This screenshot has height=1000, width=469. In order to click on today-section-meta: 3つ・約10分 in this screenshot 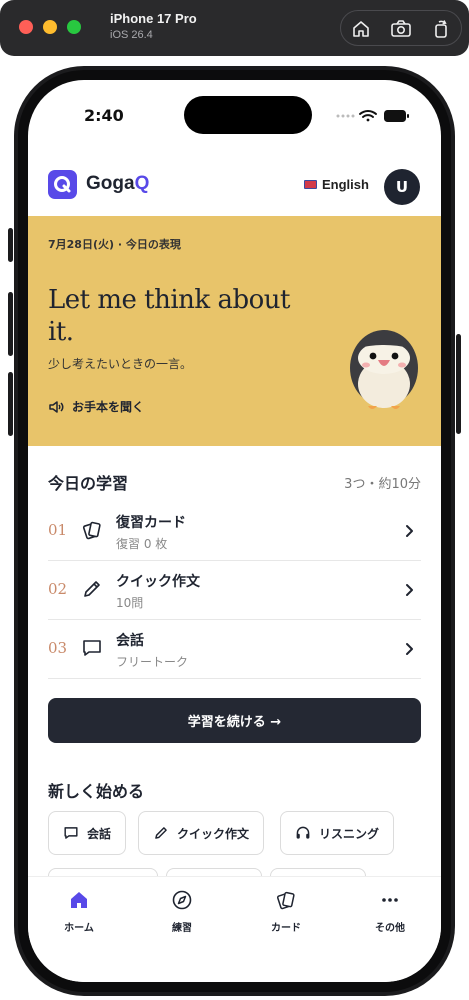, I will do `click(382, 484)`.